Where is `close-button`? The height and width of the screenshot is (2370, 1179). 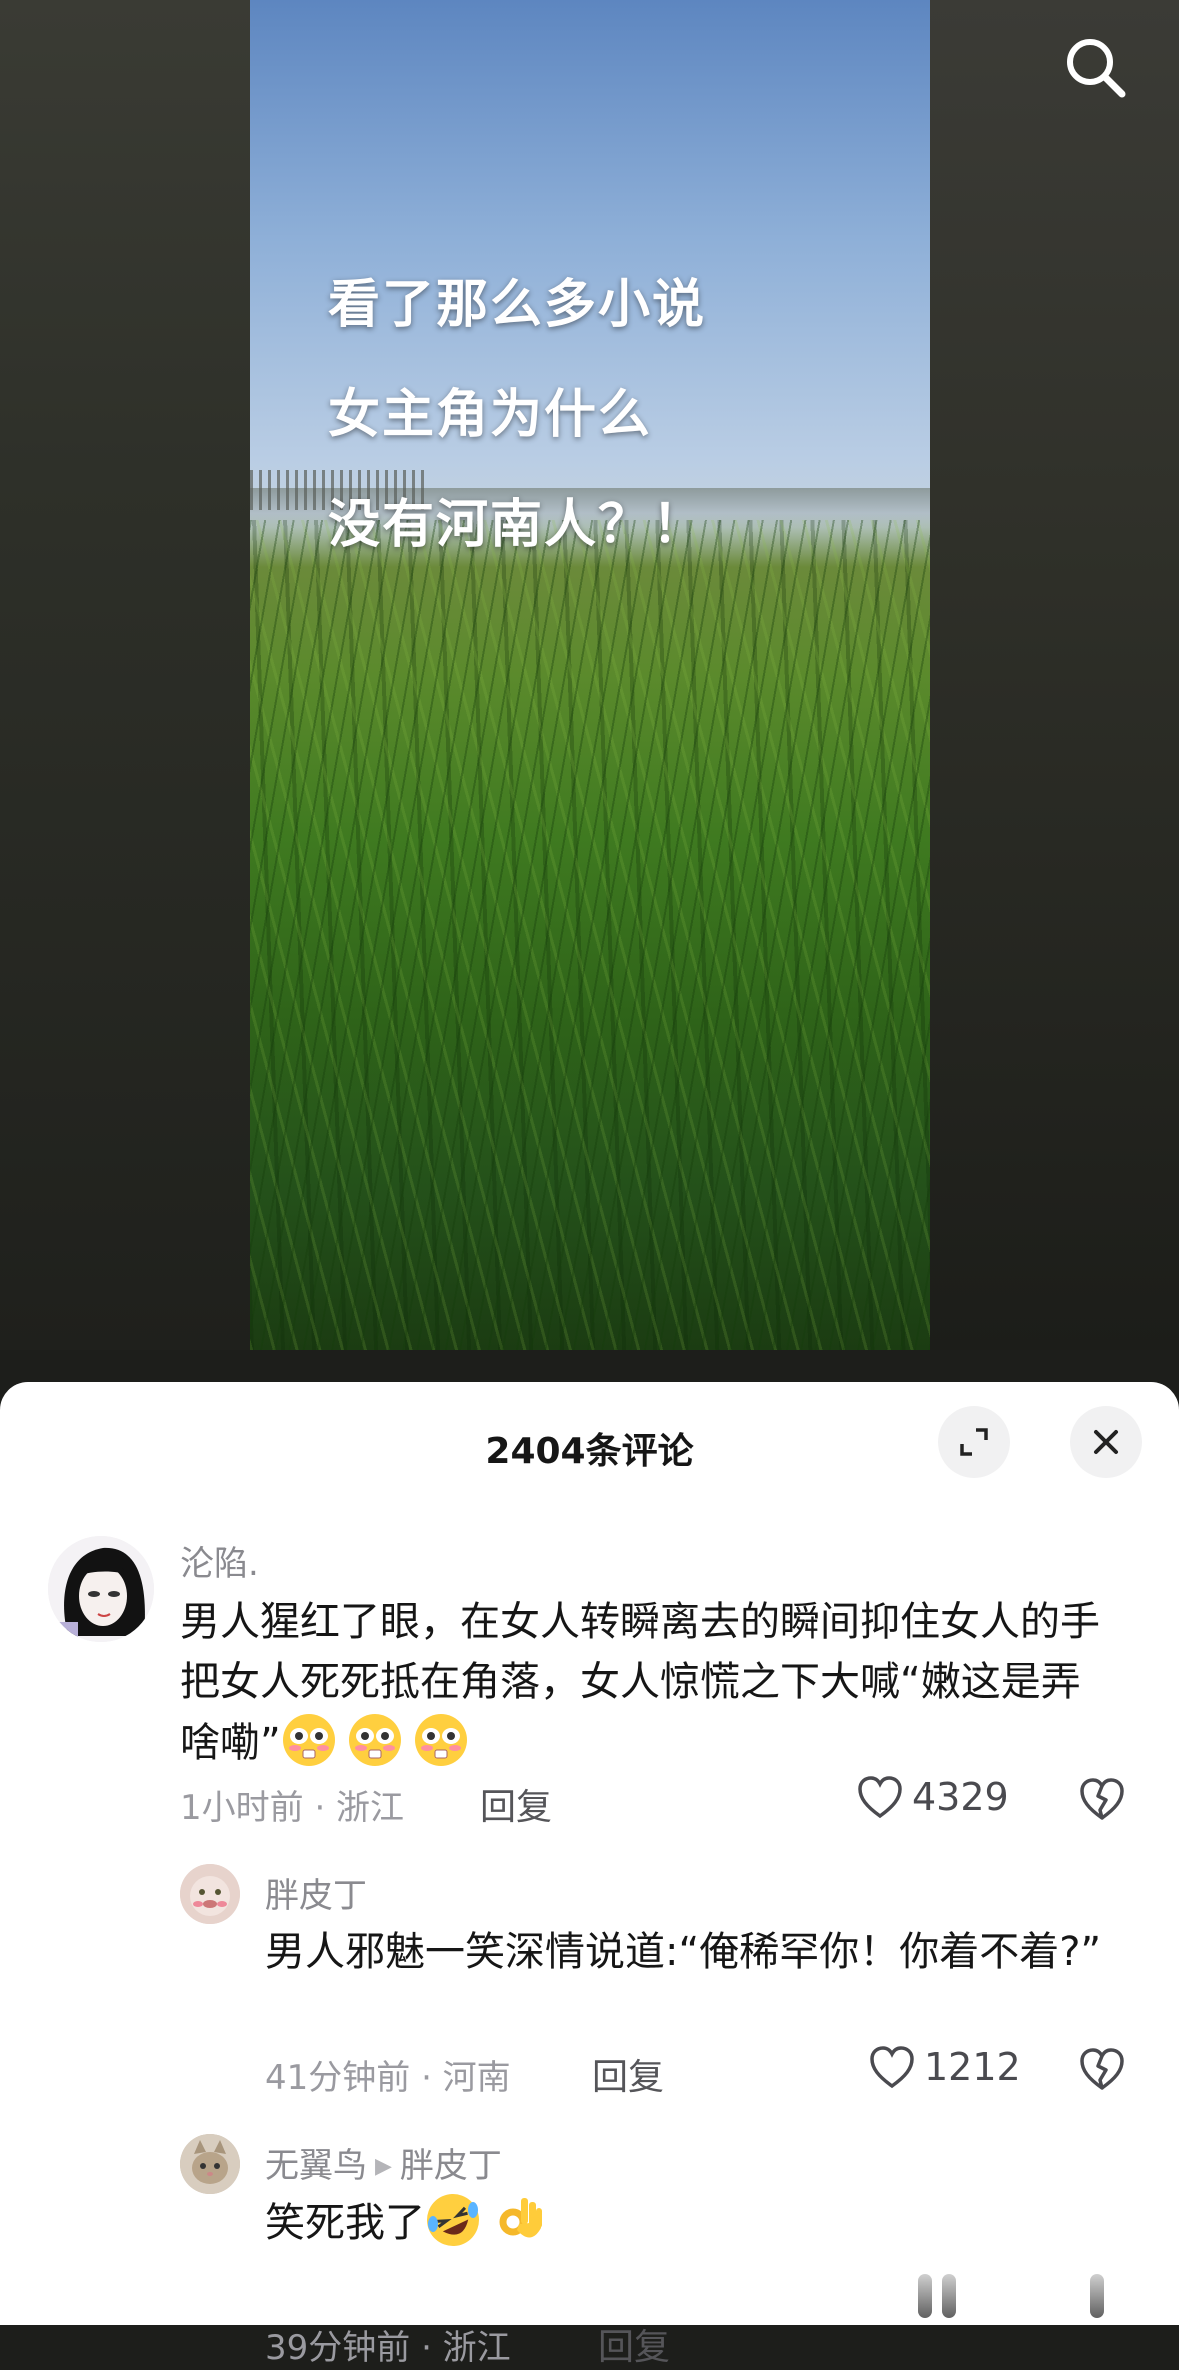 close-button is located at coordinates (1106, 1442).